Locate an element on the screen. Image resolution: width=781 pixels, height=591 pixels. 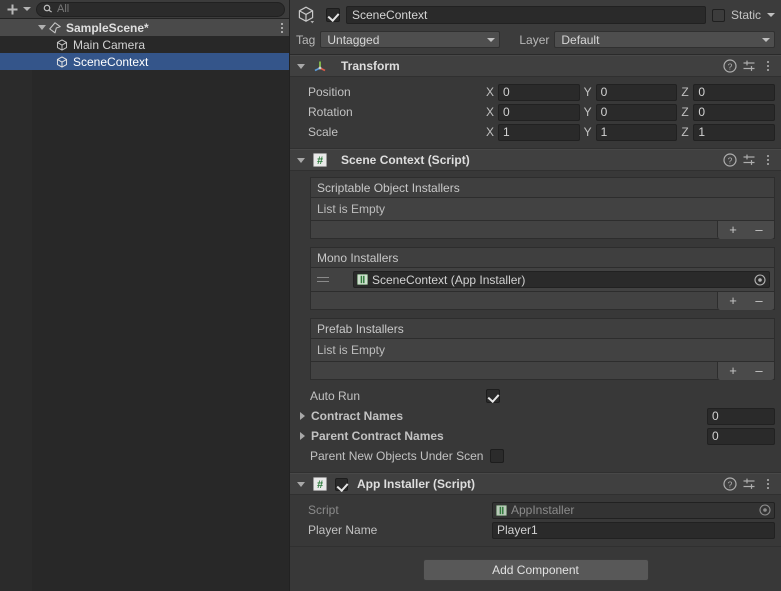
list-footer-buttons: + – is located at coordinates (745, 300).